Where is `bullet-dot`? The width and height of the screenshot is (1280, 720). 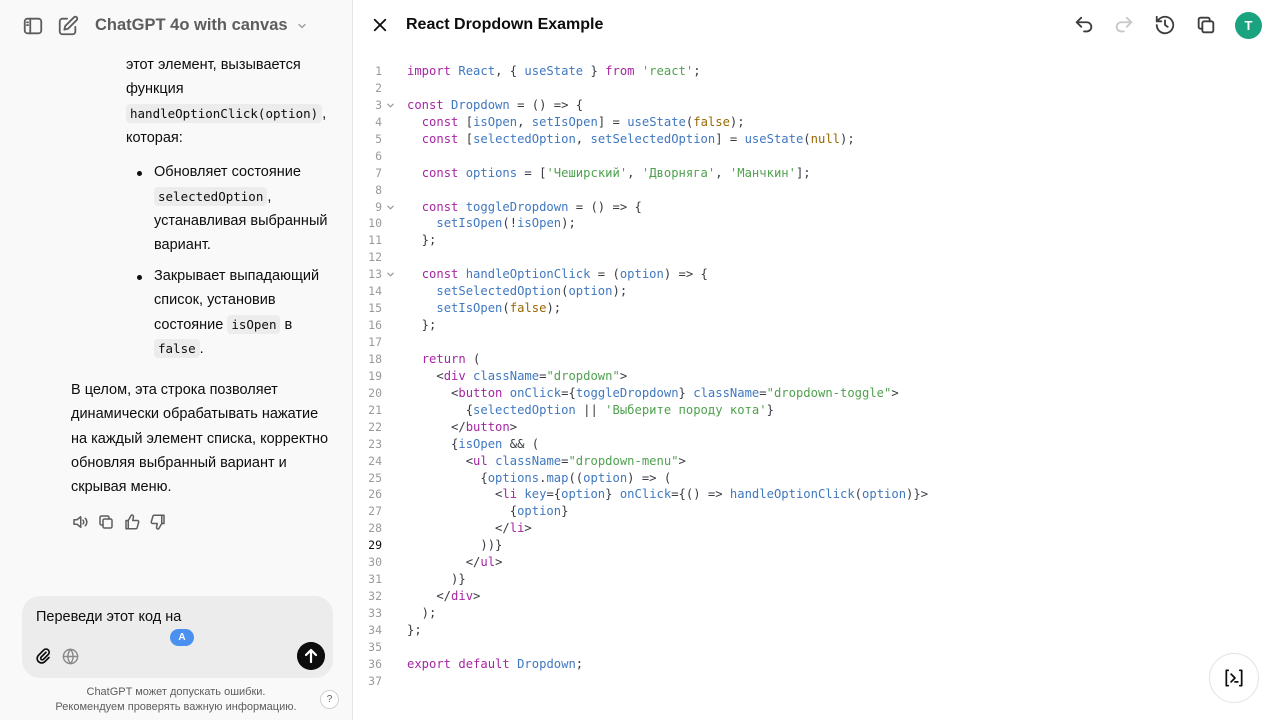 bullet-dot is located at coordinates (139, 277).